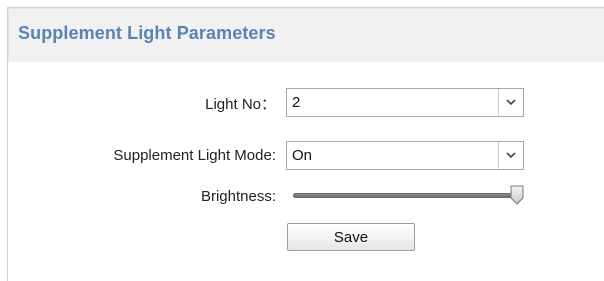 The image size is (604, 281). I want to click on light-no-value: 2, so click(296, 102).